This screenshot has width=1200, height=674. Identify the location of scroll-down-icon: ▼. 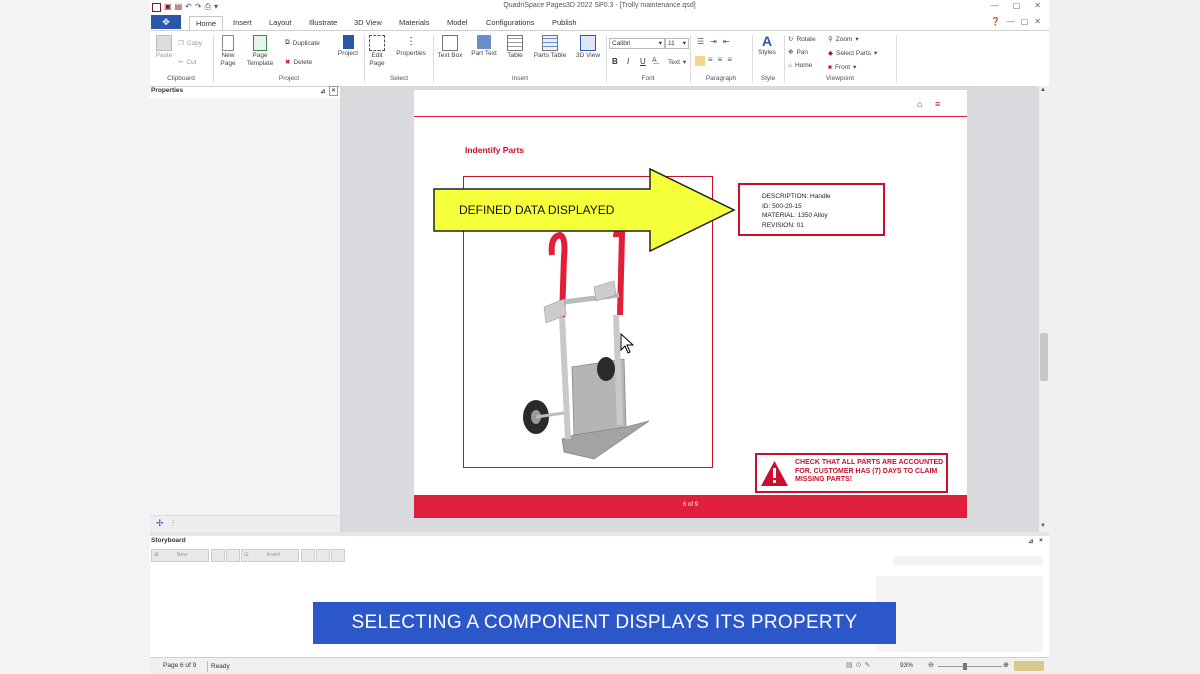
(1043, 526).